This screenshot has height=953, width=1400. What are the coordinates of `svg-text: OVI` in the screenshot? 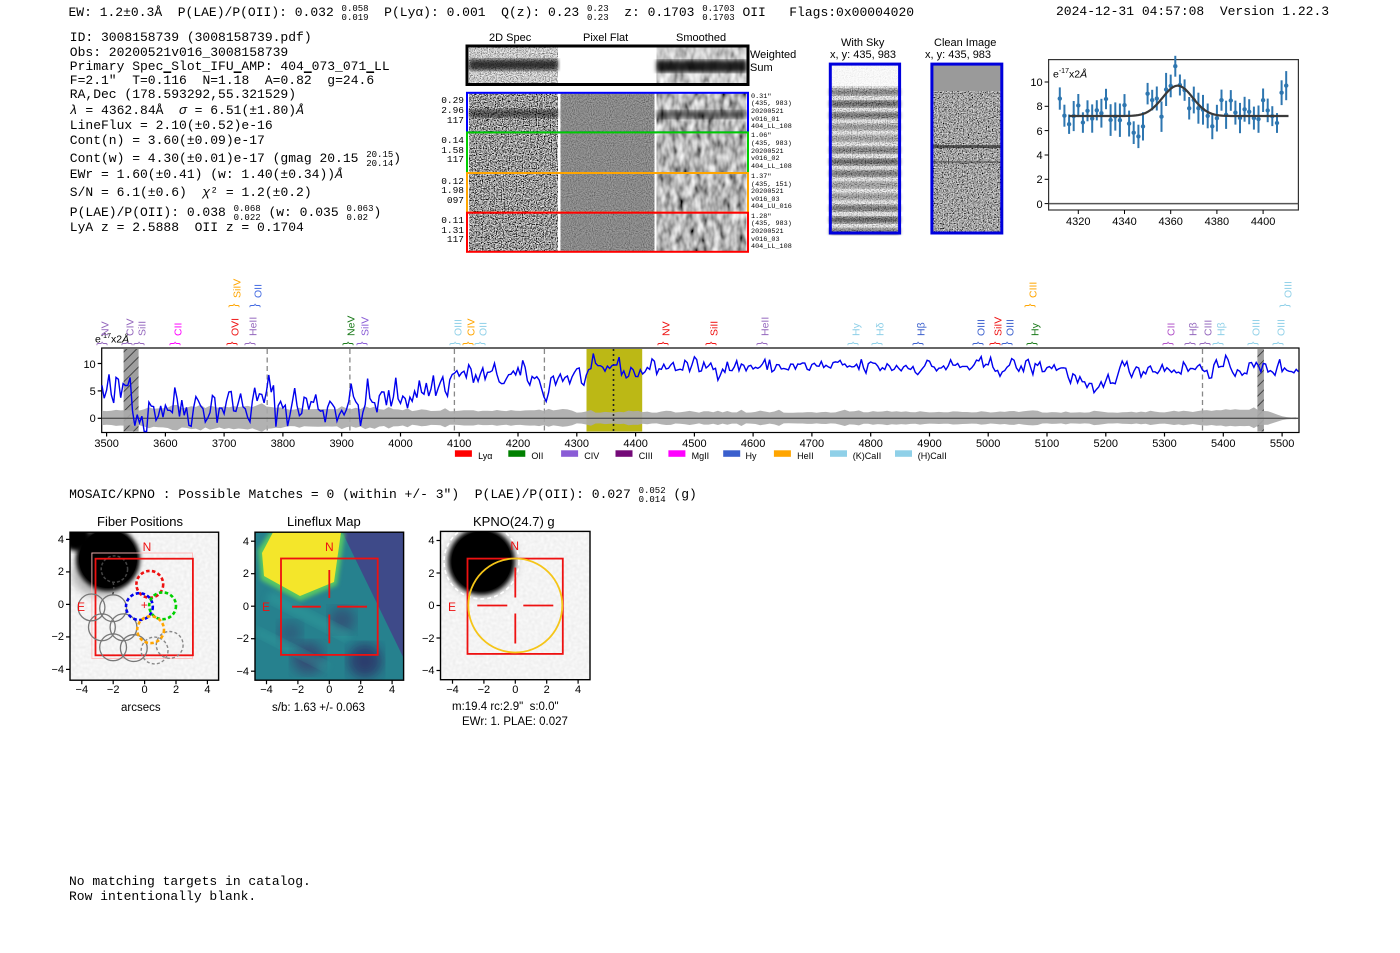 It's located at (236, 327).